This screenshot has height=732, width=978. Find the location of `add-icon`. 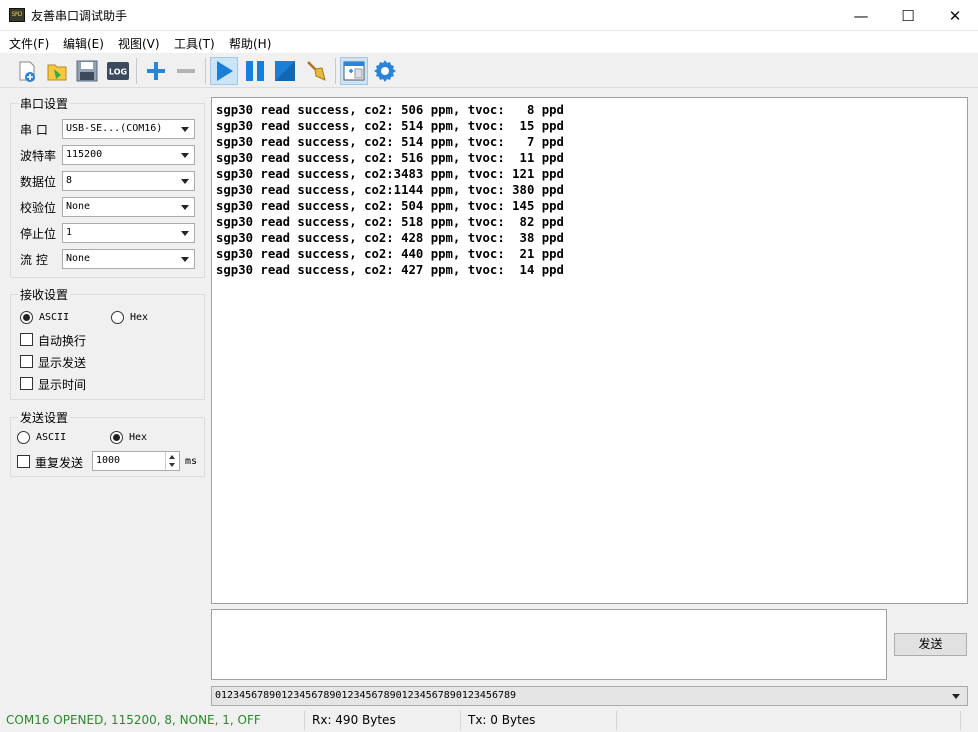

add-icon is located at coordinates (156, 71).